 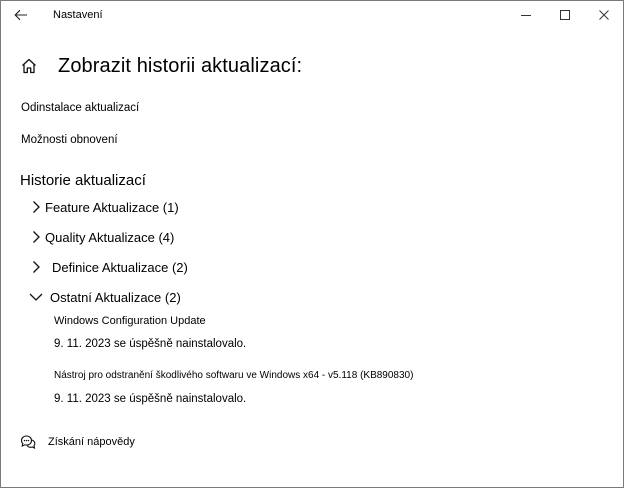 I want to click on title-bar: Nastavení, so click(x=312, y=16).